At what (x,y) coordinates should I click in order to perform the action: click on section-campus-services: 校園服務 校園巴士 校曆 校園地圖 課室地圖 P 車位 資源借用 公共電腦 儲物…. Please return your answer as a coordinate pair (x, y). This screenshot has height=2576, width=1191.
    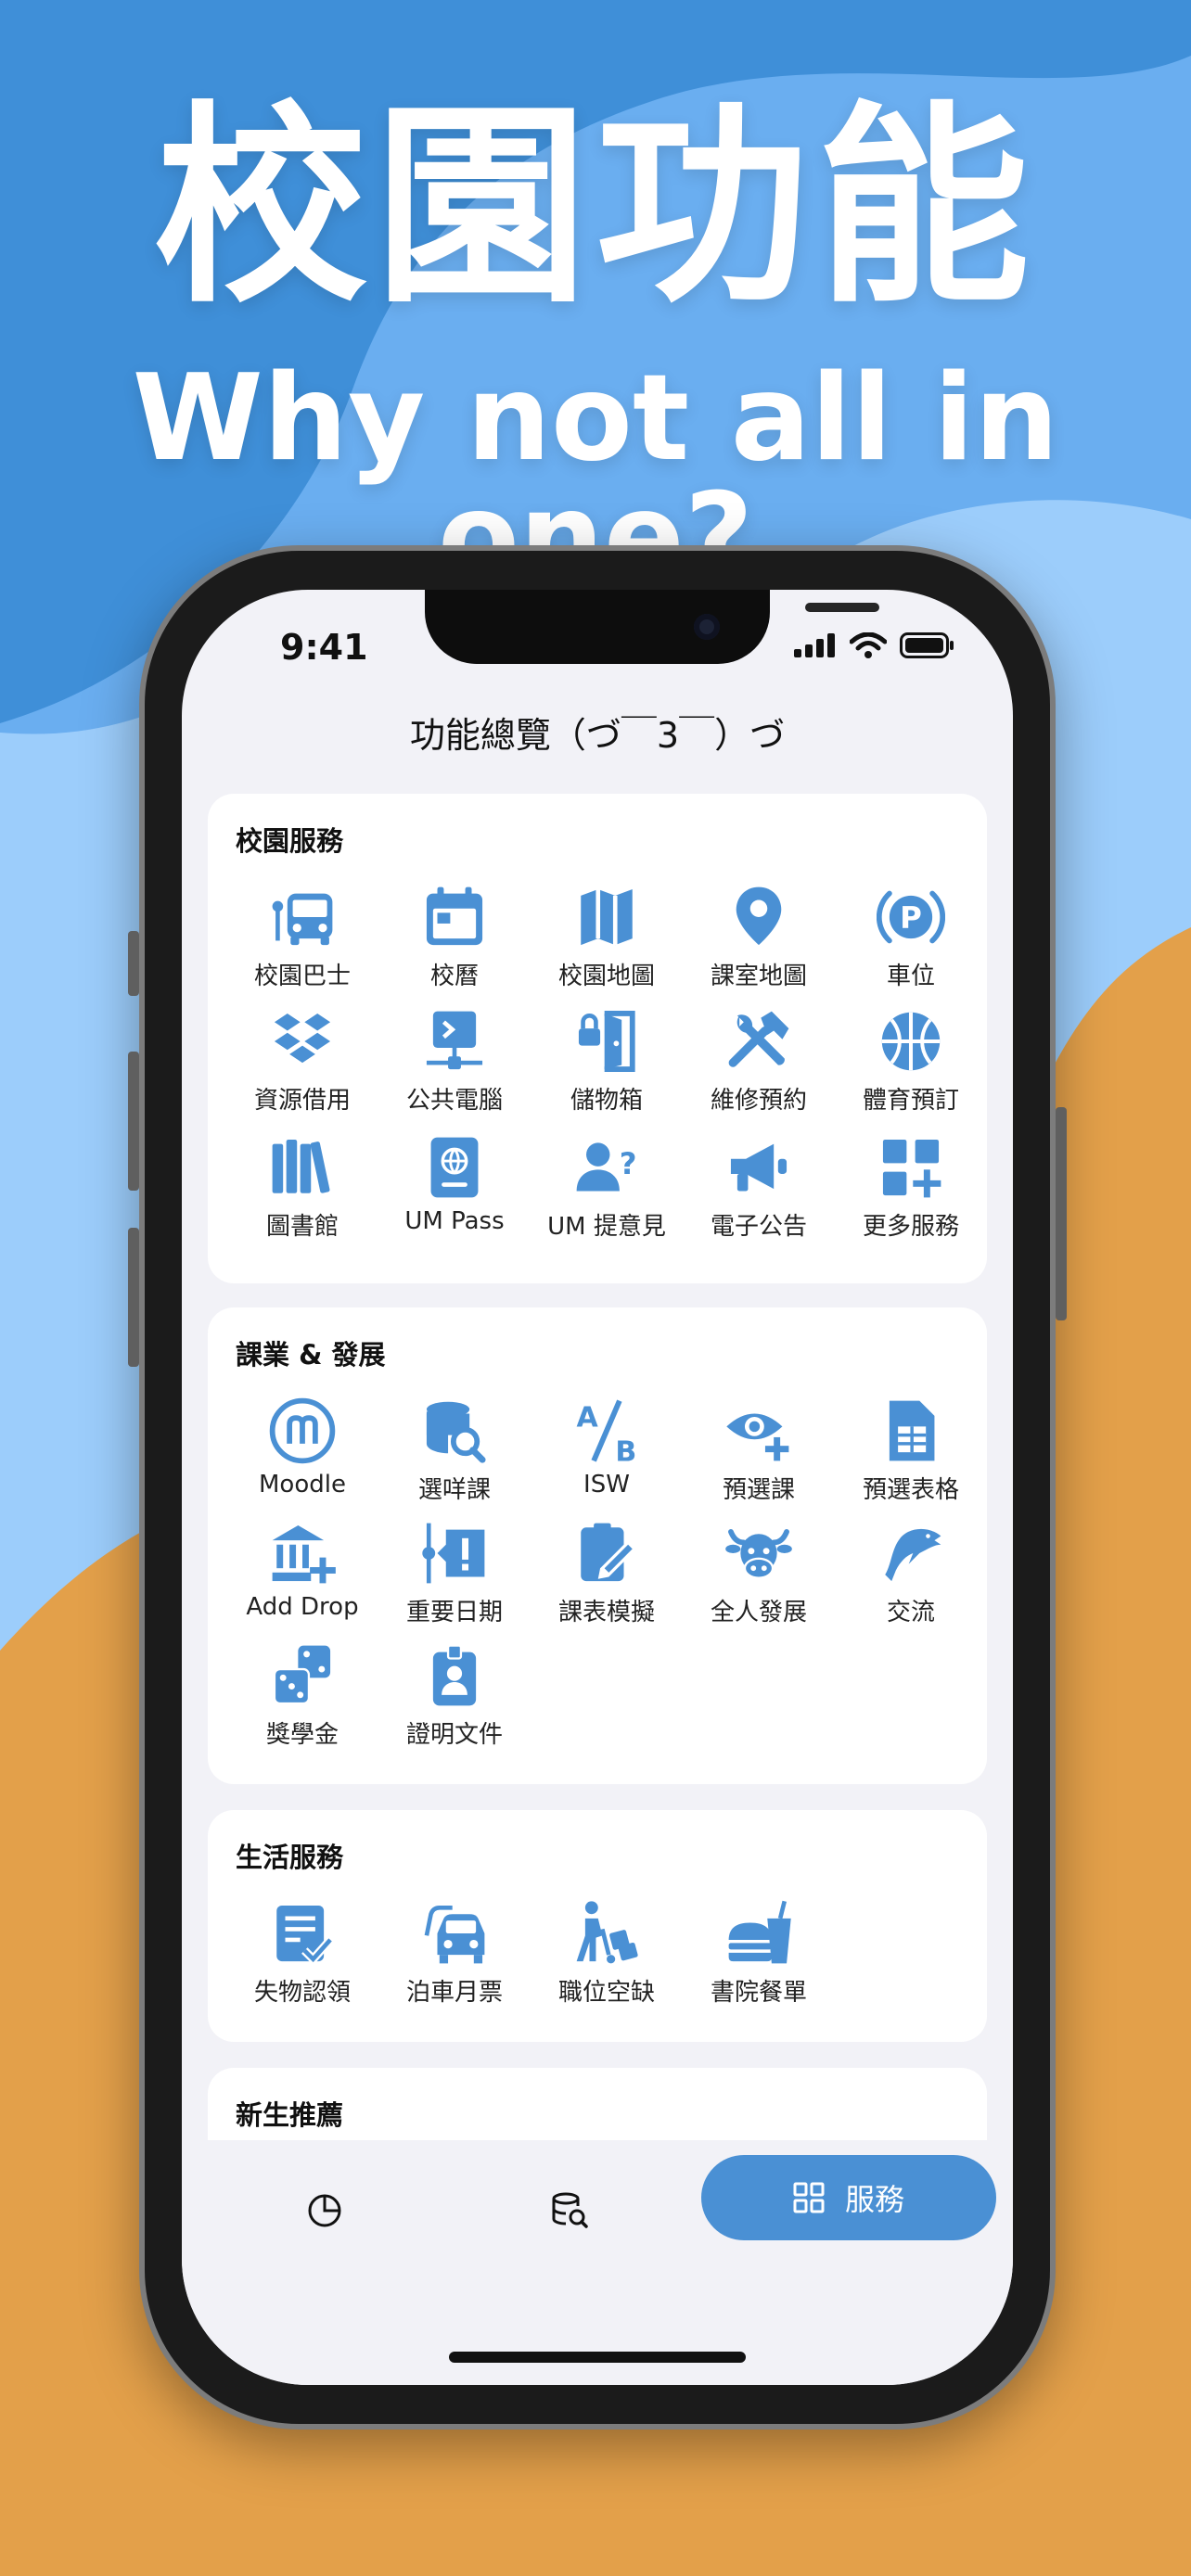
    Looking at the image, I should click on (597, 1038).